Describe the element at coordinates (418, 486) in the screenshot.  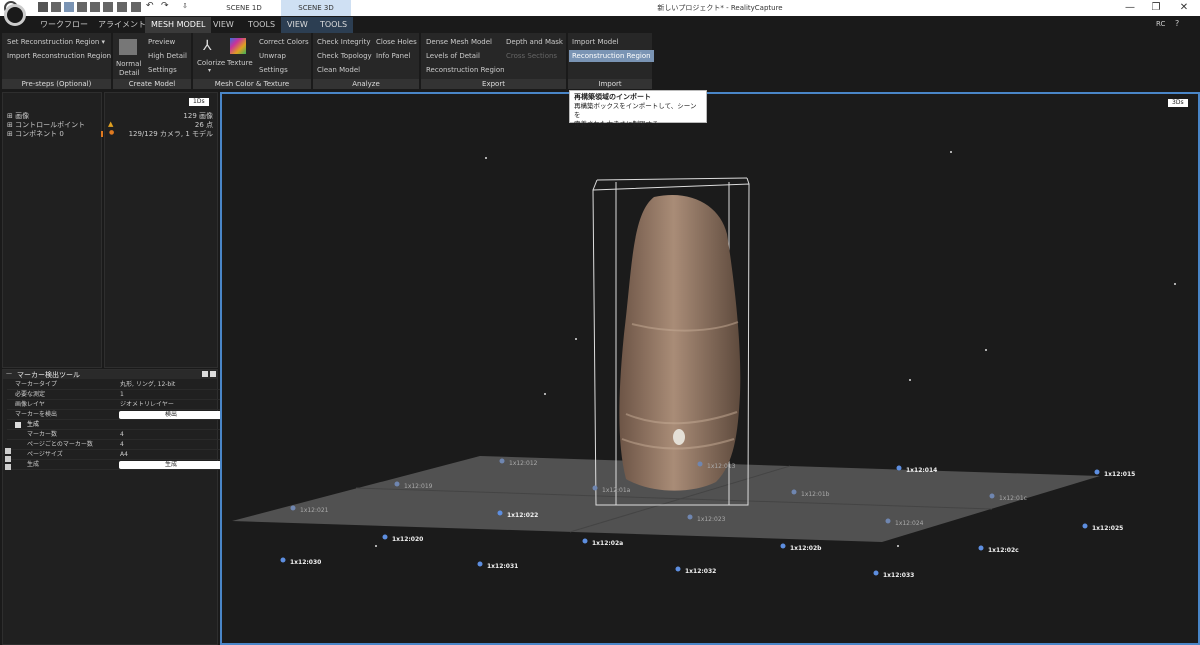
I see `marker-label: 1x12:019` at that location.